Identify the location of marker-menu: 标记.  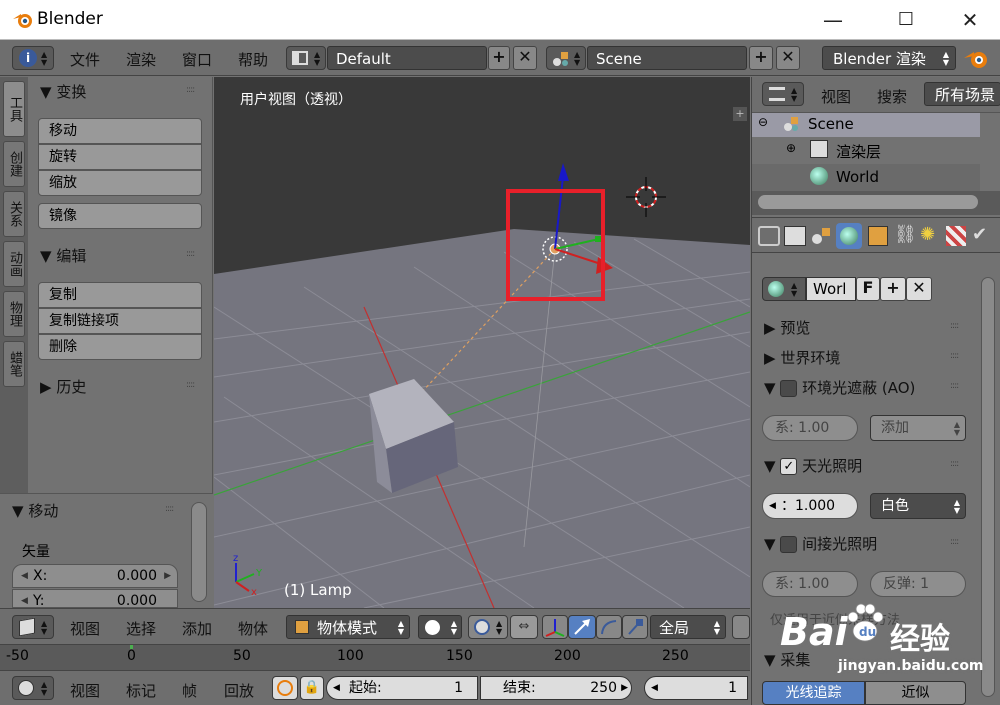
(141, 690).